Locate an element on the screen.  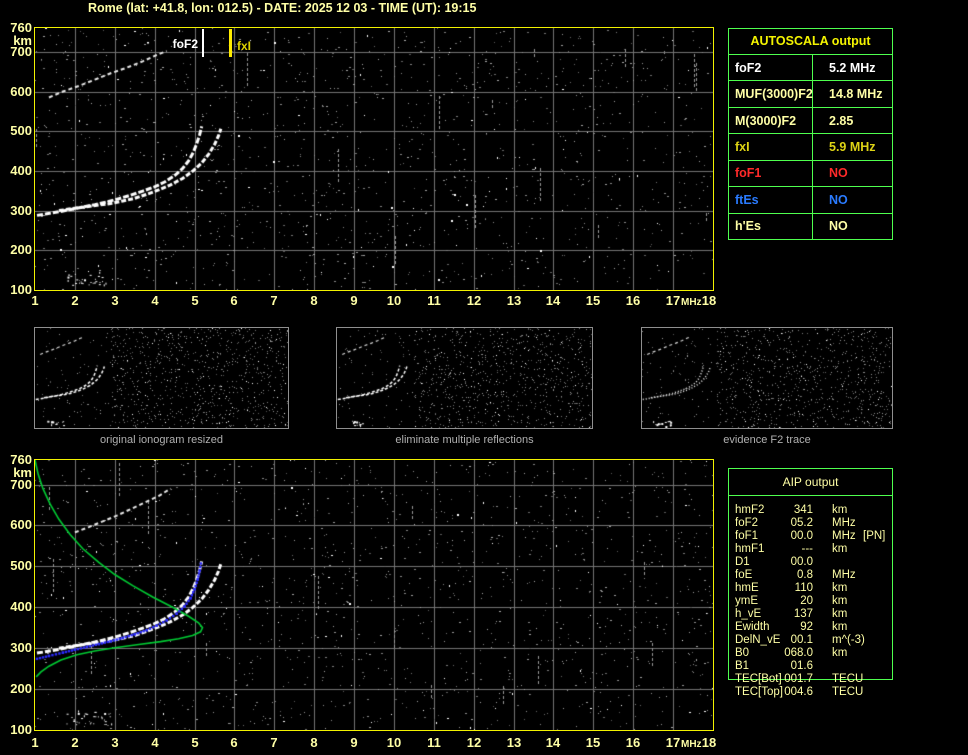
x-tick-label: 14 is located at coordinates (553, 742).